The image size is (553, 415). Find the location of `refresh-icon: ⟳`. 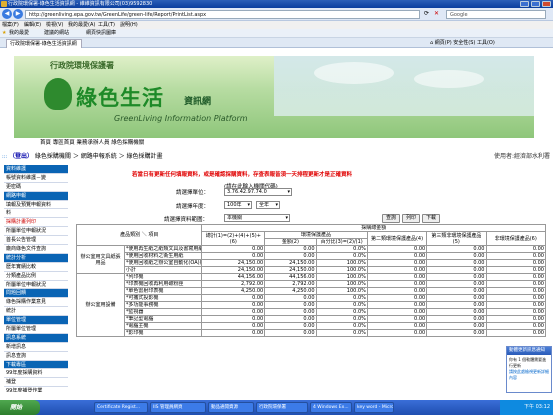

refresh-icon: ⟳ is located at coordinates (426, 13).